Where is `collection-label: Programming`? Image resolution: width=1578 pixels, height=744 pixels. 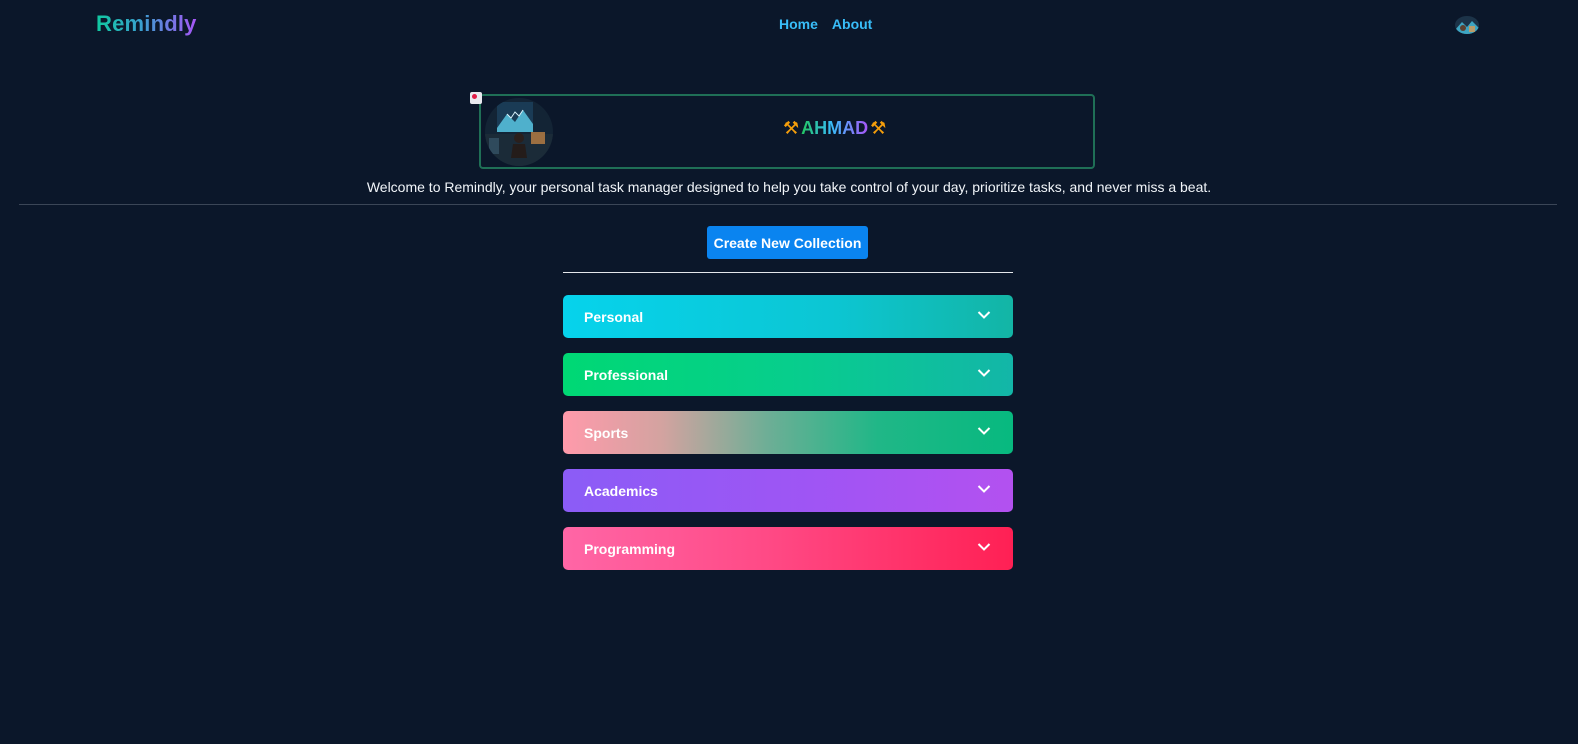 collection-label: Programming is located at coordinates (630, 548).